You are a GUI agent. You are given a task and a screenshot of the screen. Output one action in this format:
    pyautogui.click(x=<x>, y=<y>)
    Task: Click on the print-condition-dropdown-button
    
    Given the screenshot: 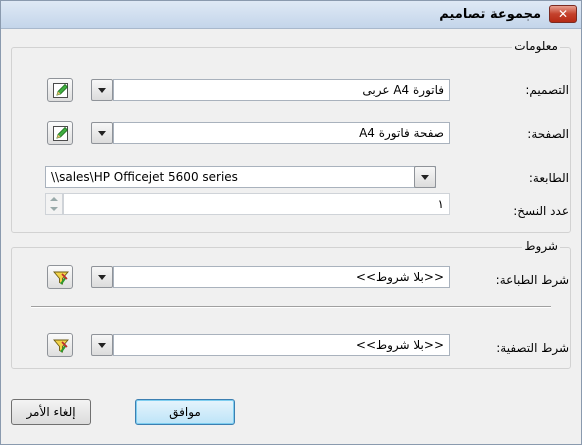 What is the action you would take?
    pyautogui.click(x=102, y=277)
    